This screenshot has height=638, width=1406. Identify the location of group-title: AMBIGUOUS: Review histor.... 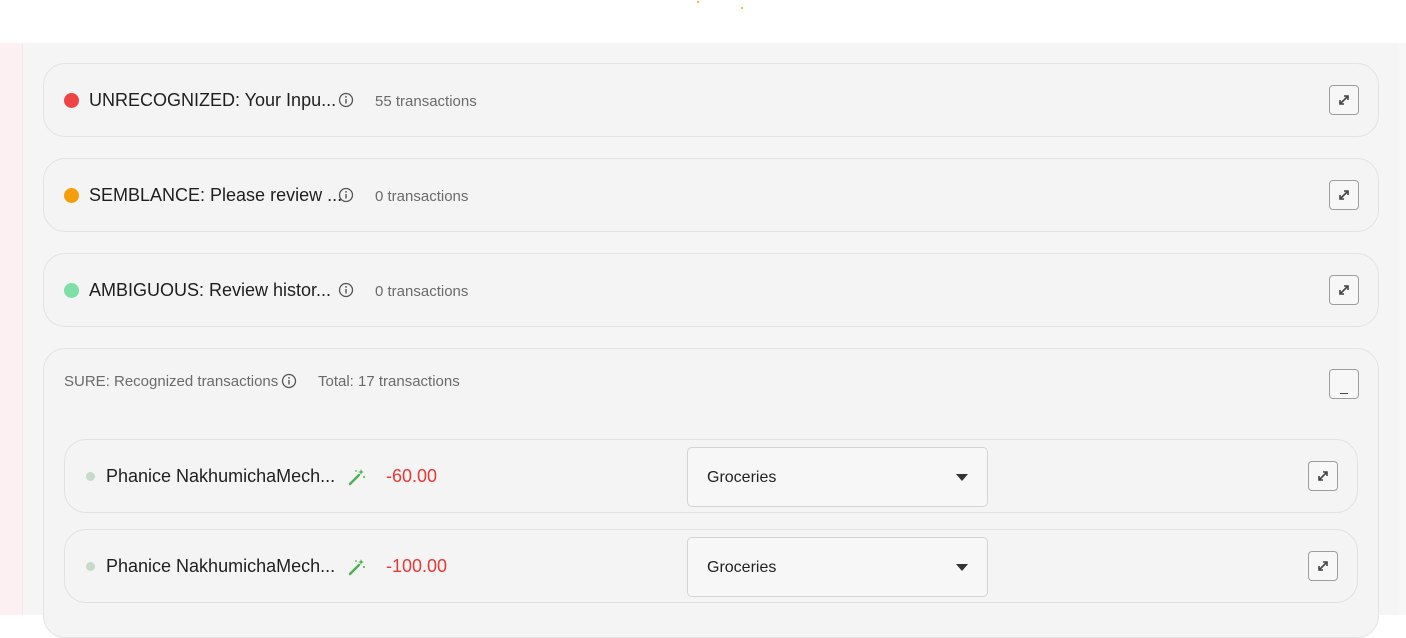
(210, 290).